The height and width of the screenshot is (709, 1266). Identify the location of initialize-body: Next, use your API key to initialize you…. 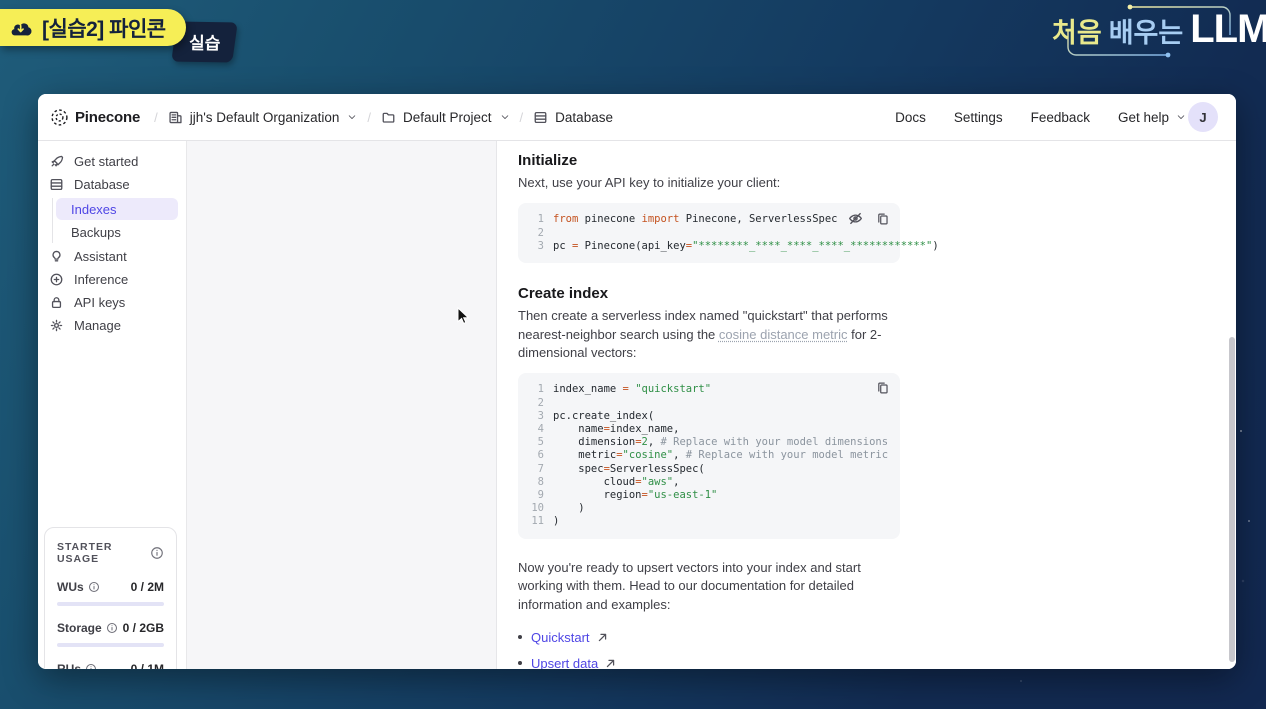
(649, 182).